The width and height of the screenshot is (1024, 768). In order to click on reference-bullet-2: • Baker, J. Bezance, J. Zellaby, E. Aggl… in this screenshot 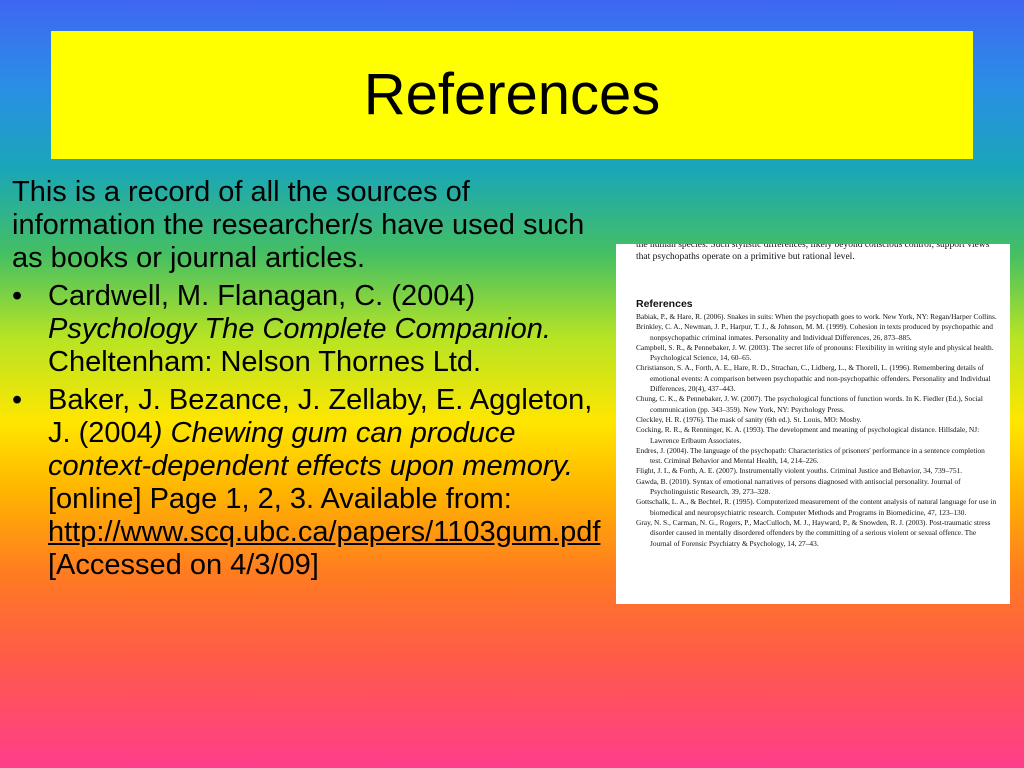, I will do `click(306, 483)`.